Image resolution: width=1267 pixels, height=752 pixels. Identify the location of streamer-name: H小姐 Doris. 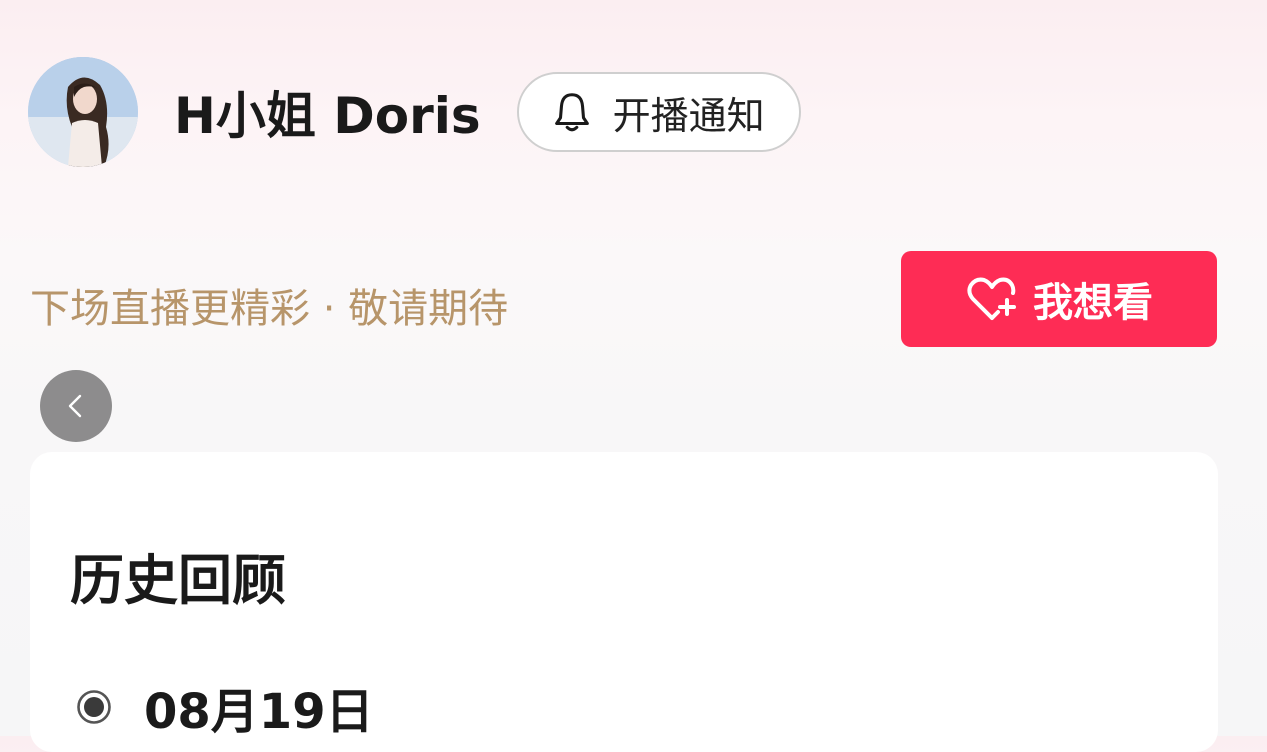
(327, 116).